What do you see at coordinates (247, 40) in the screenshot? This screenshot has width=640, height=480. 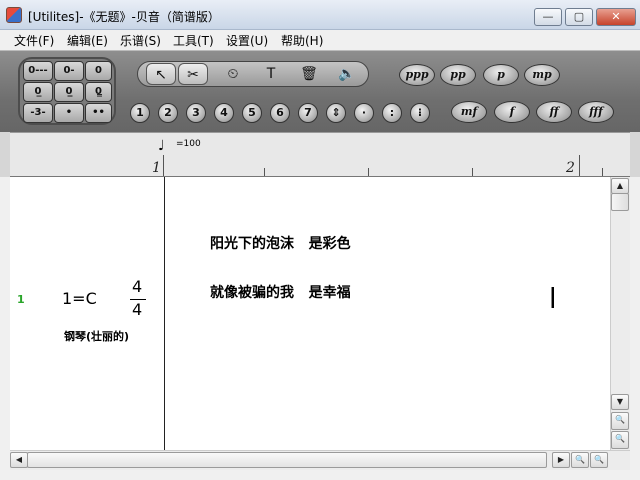 I see `menu-settings: 设置(U)` at bounding box center [247, 40].